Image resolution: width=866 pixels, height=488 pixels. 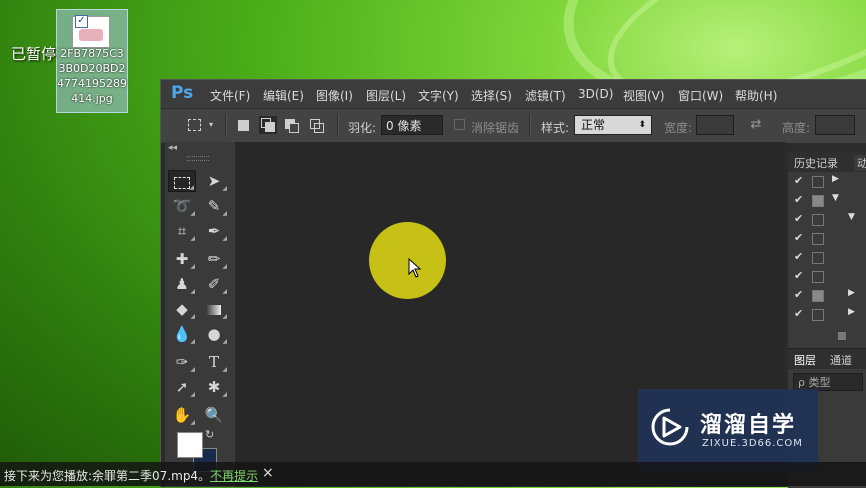 I want to click on marquee-tool-icon: ◢, so click(x=182, y=181).